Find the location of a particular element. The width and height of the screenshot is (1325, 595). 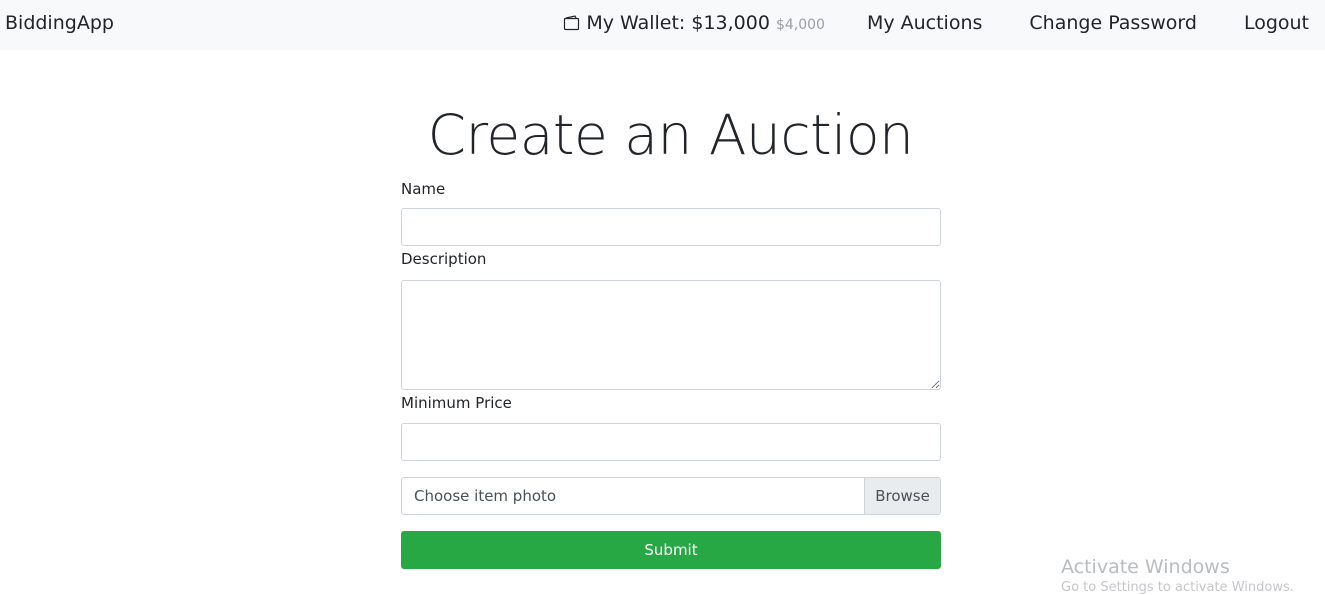

name-label: Name is located at coordinates (423, 189).